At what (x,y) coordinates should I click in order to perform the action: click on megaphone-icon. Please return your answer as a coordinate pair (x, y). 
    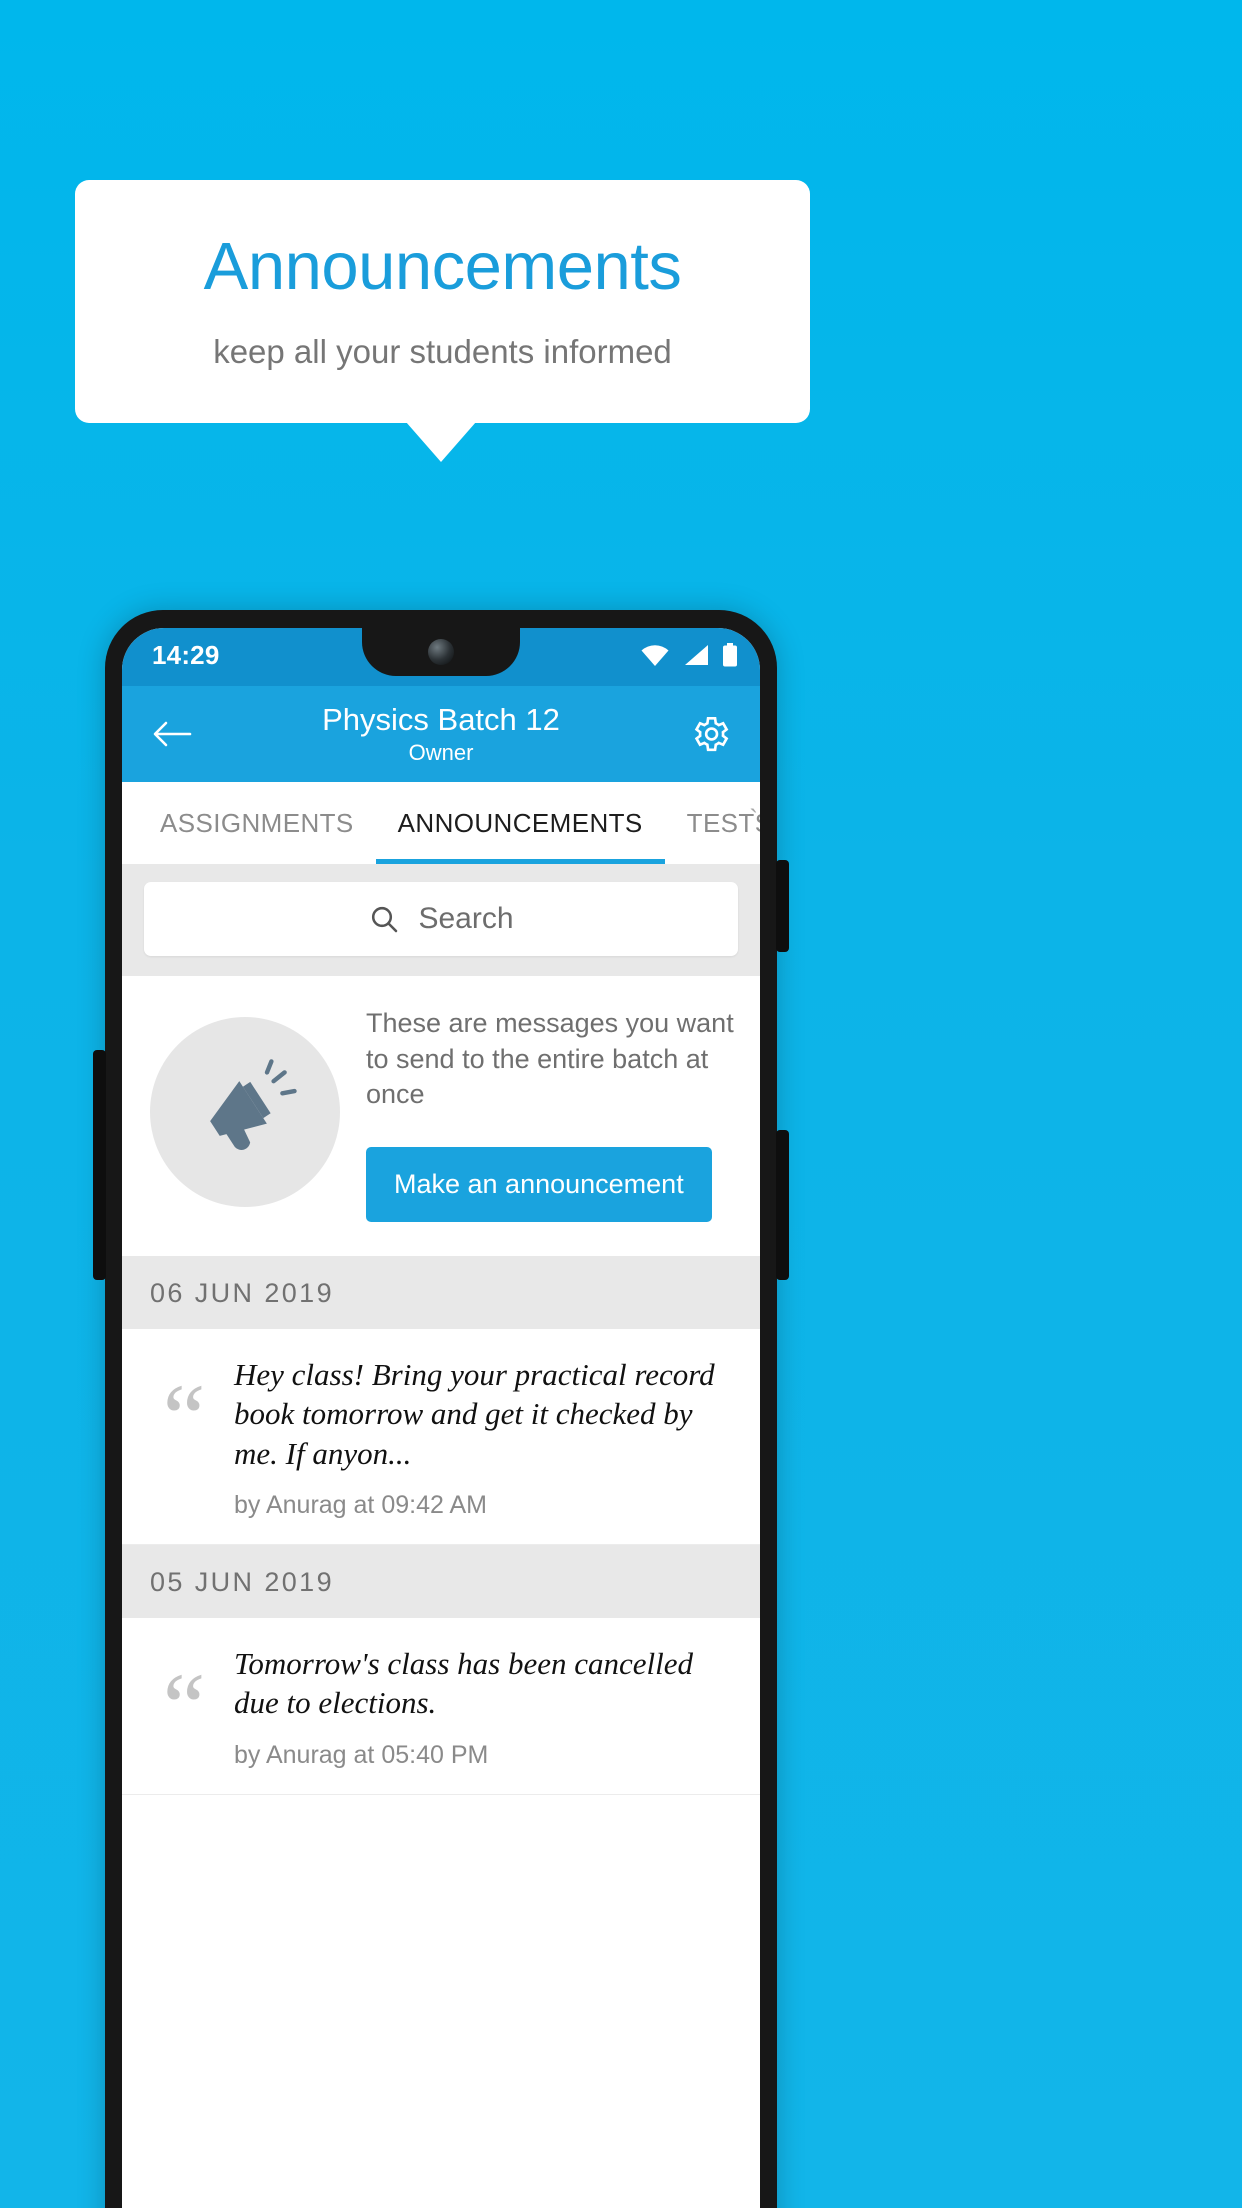
    Looking at the image, I should click on (253, 1104).